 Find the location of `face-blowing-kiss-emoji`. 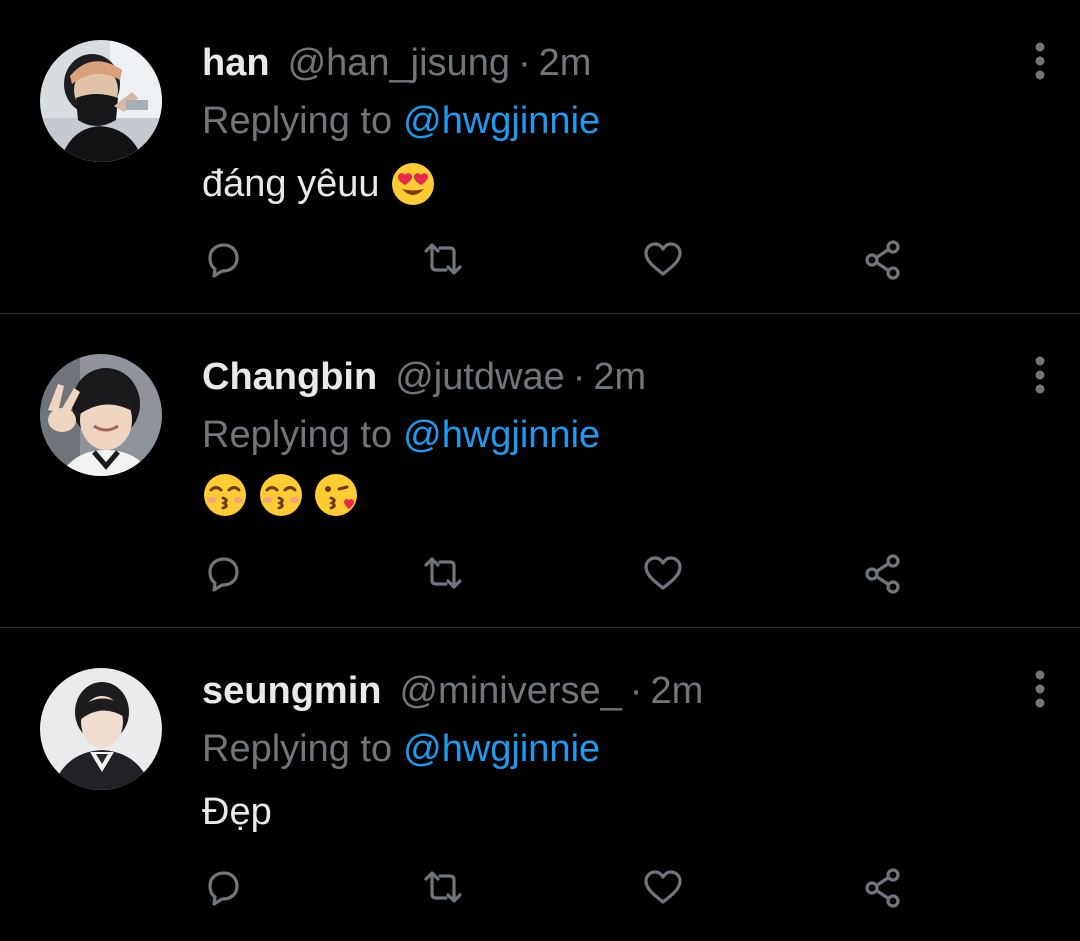

face-blowing-kiss-emoji is located at coordinates (337, 495).